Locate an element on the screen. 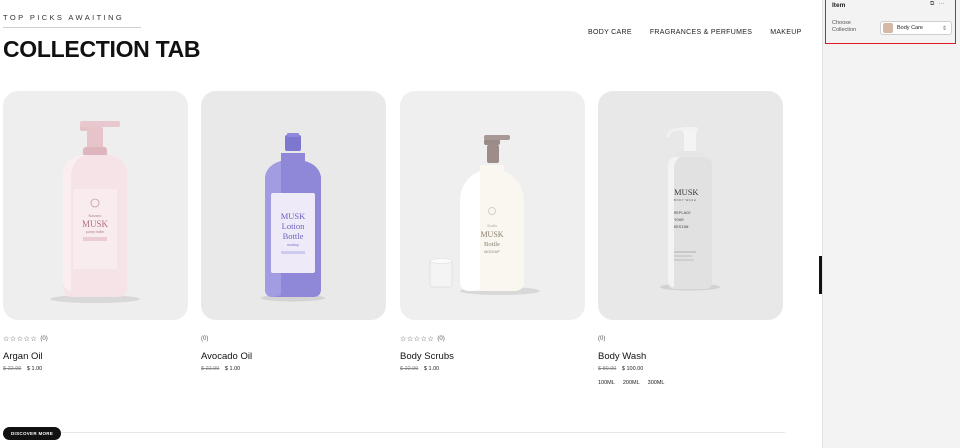 The width and height of the screenshot is (960, 448). product-image-body-scrubs: Sodio MUSK Bottle MOCKUP is located at coordinates (492, 205).